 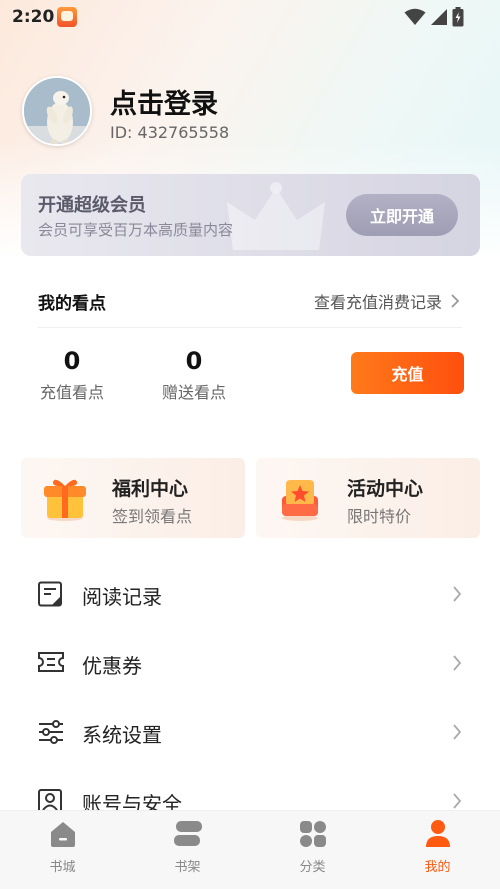 I want to click on vip-subtitle: 会员可享受百万本高质量内容, so click(x=136, y=230).